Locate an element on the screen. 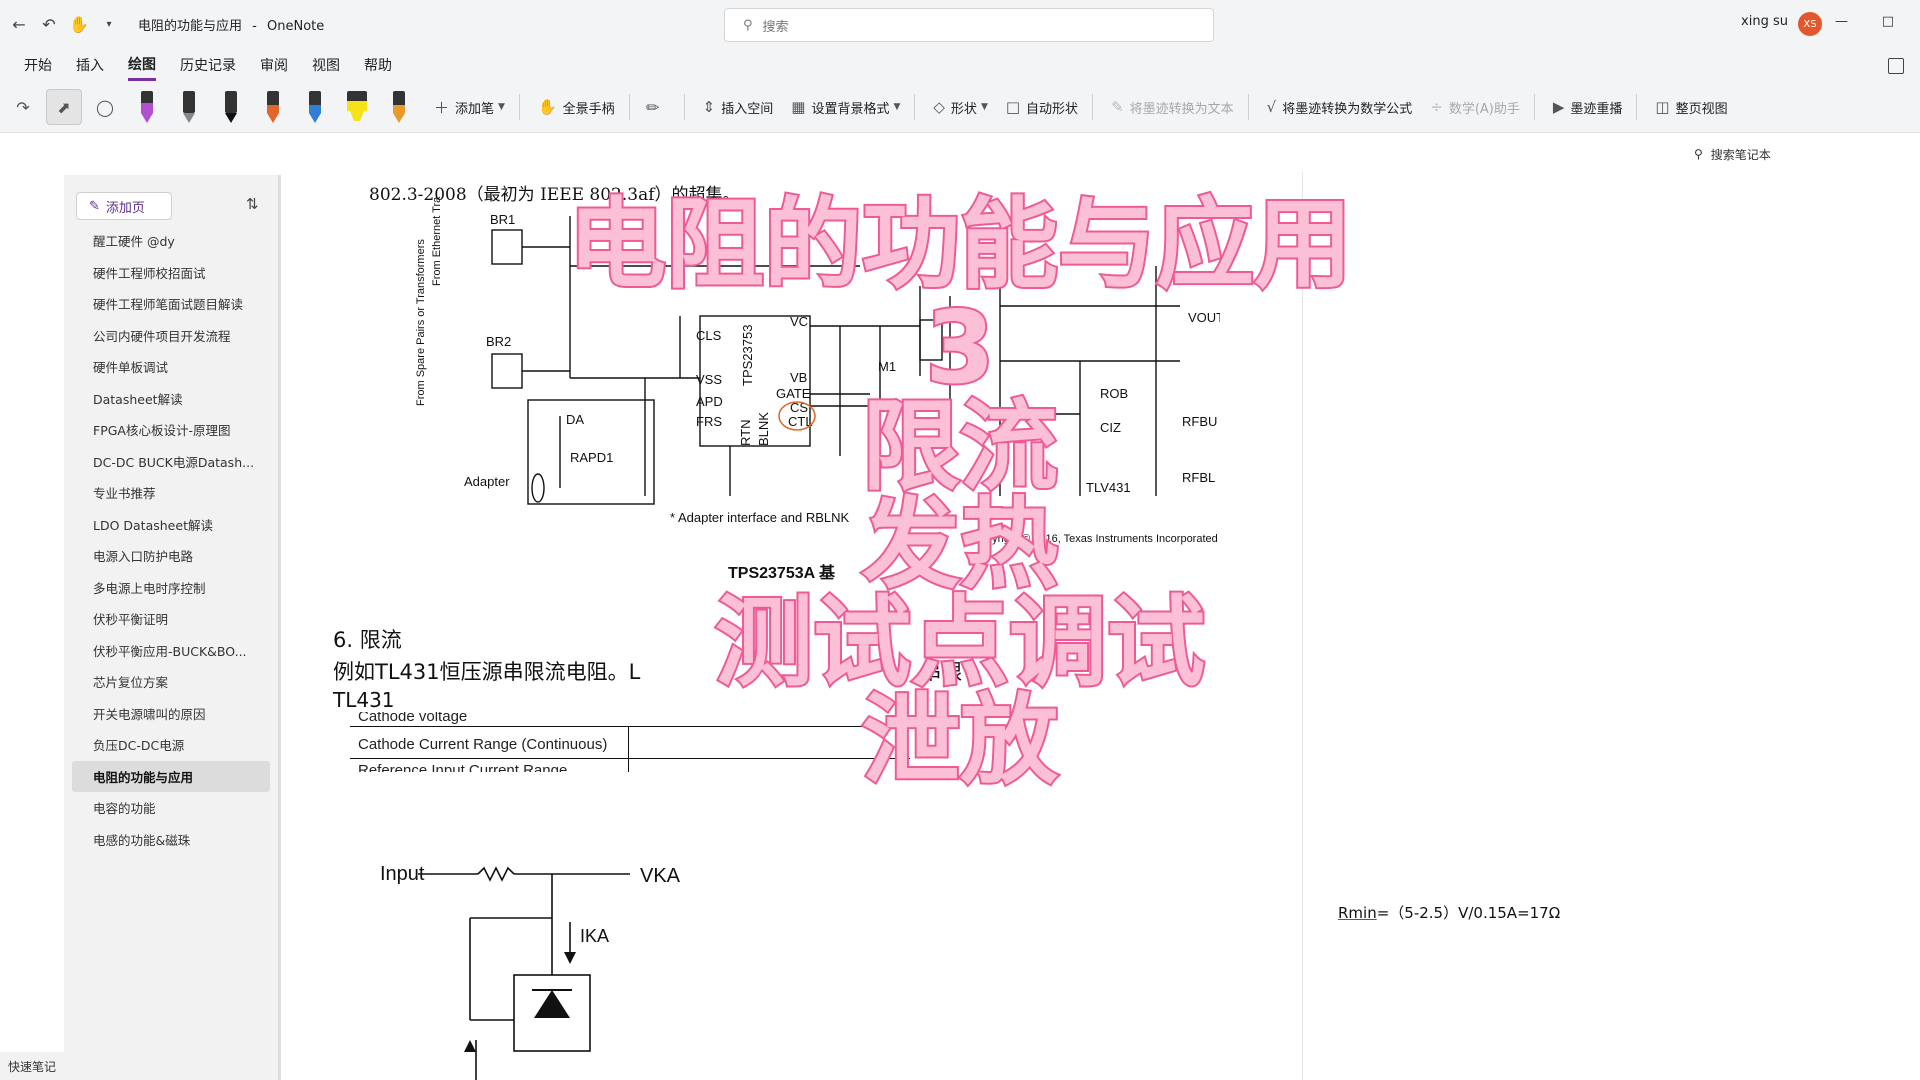 This screenshot has width=1920, height=1080. page-item: 电源入口防护电路 is located at coordinates (171, 556).